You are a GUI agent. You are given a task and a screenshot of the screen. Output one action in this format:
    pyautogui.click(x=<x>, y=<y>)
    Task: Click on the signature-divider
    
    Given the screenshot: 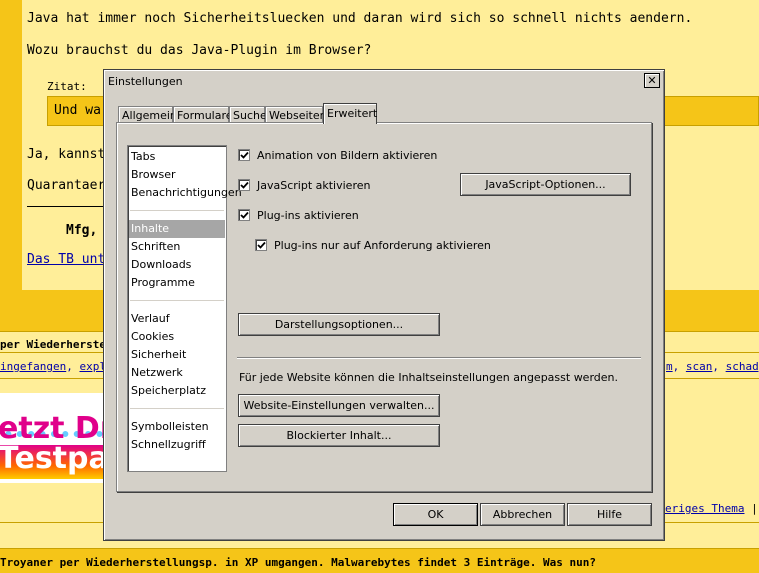 What is the action you would take?
    pyautogui.click(x=67, y=206)
    